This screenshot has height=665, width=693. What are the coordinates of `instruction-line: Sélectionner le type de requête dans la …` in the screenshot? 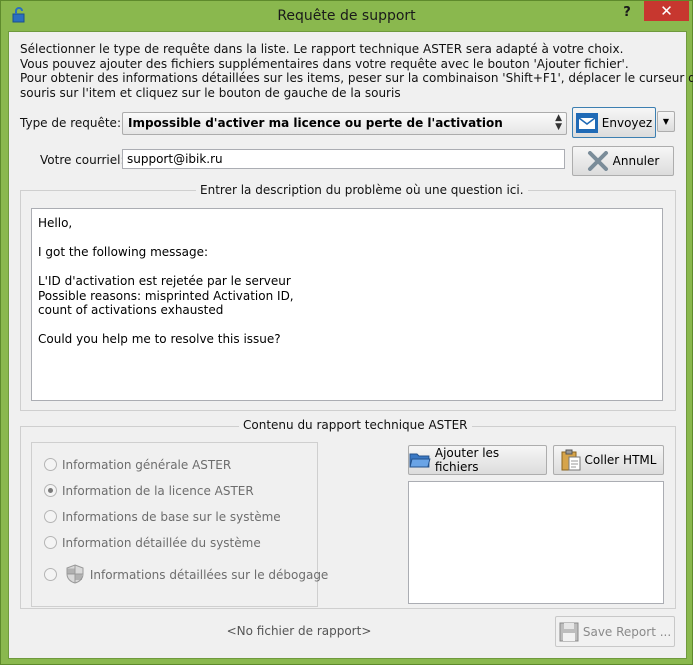 It's located at (322, 49).